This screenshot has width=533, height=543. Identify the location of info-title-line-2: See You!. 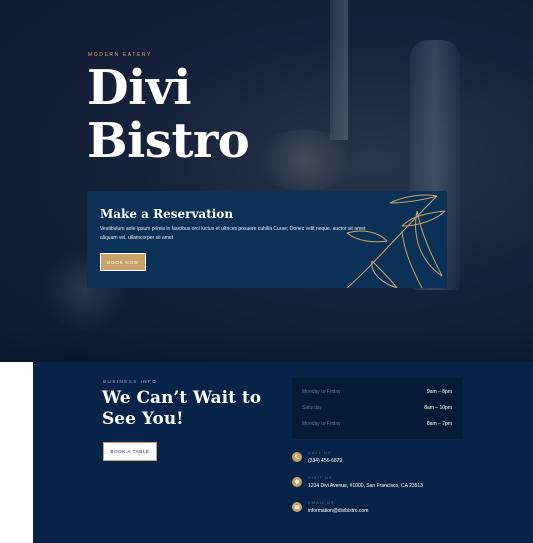
(143, 419).